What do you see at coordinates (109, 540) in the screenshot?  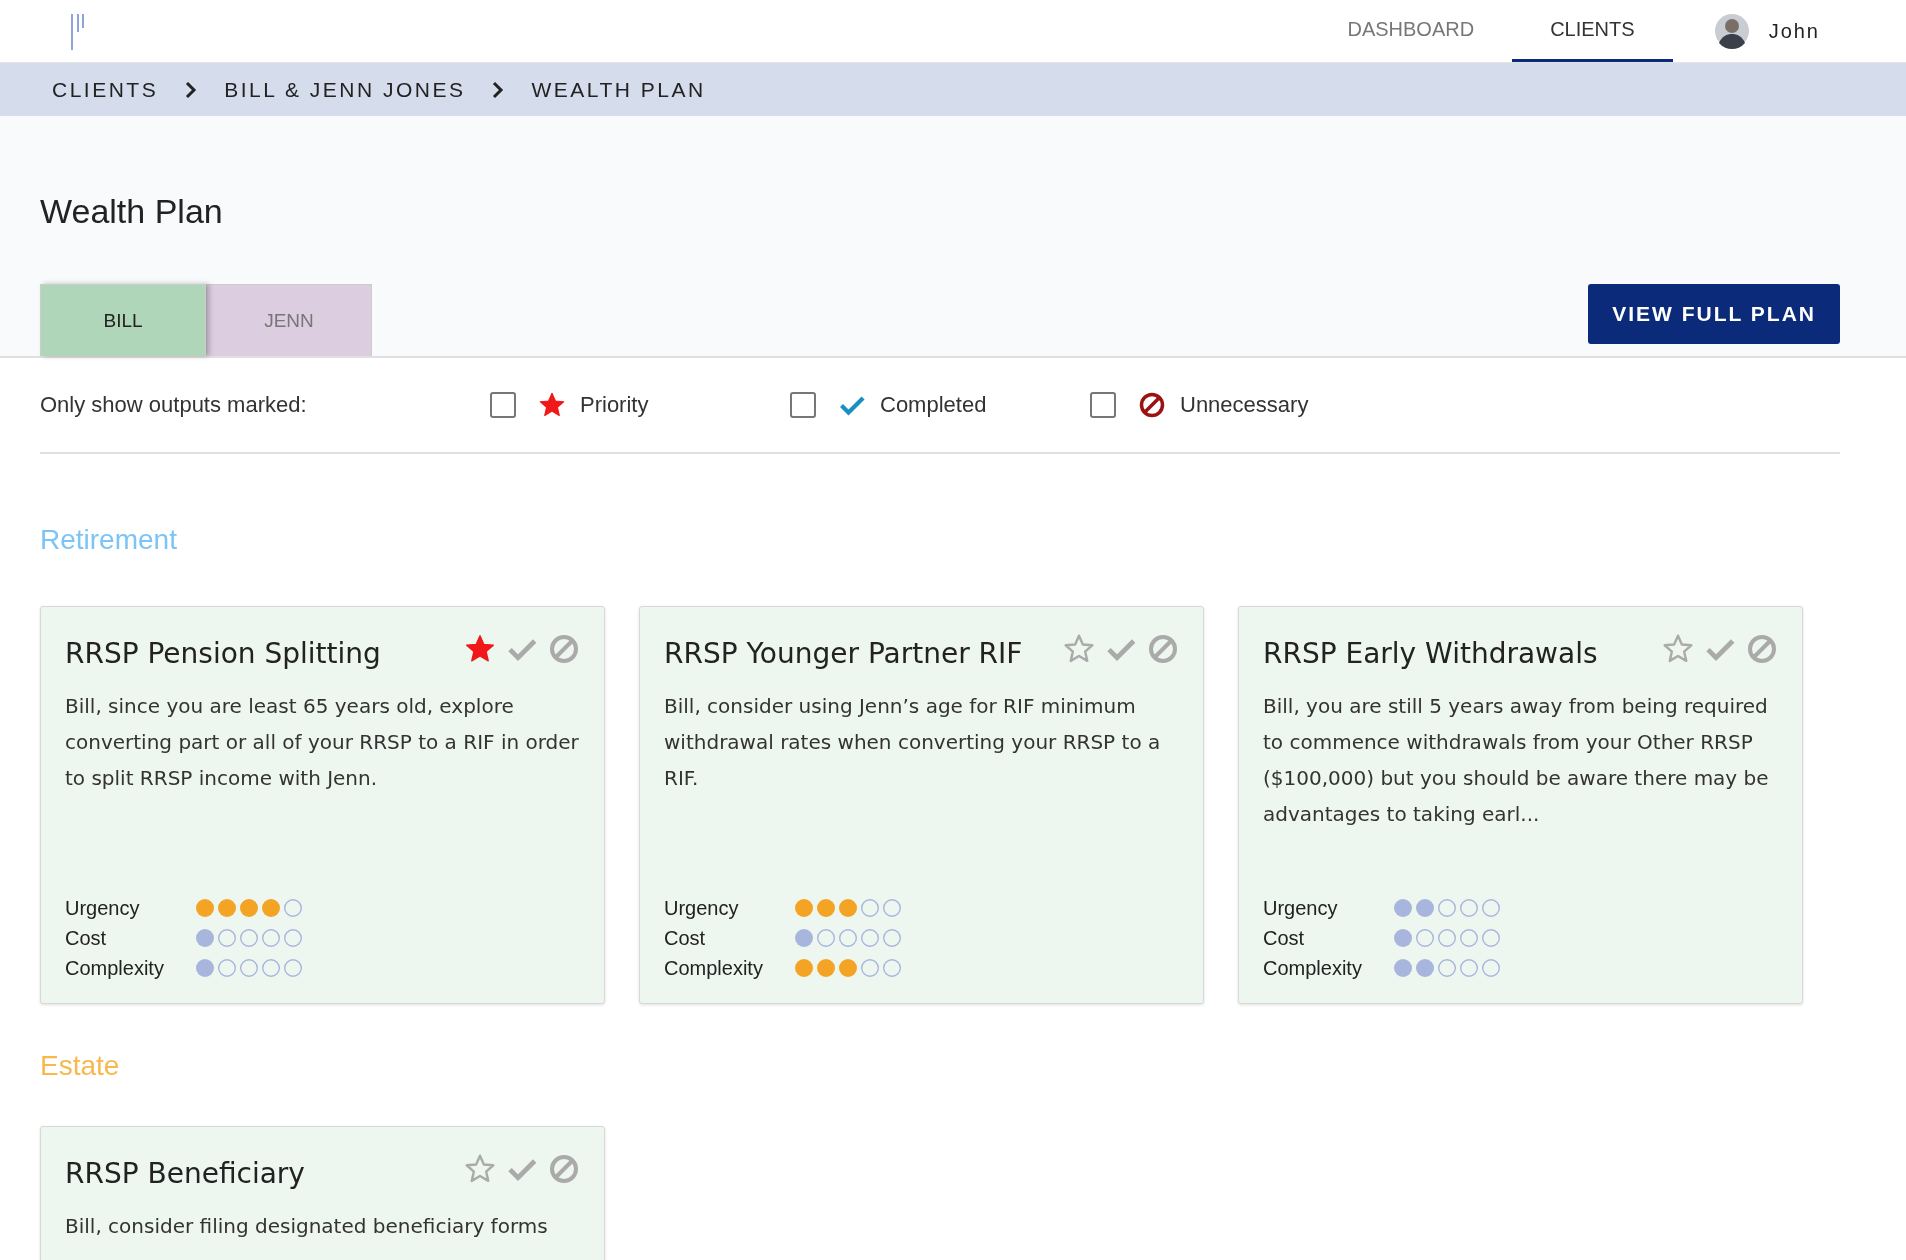 I see `section-title: Retirement` at bounding box center [109, 540].